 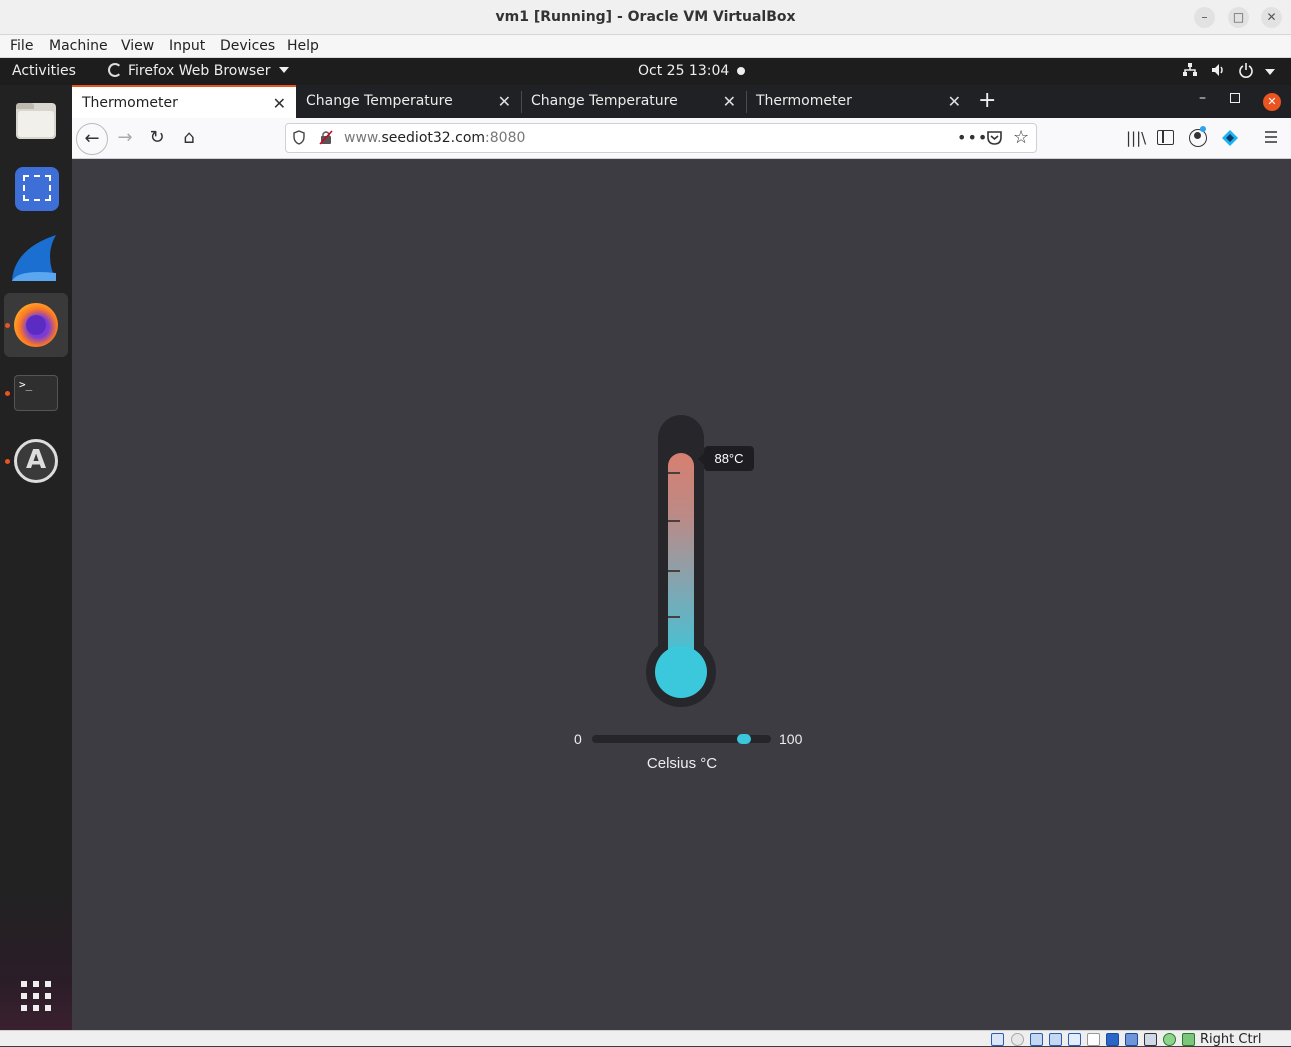 I want to click on url-host: seediot32.com, so click(x=433, y=138).